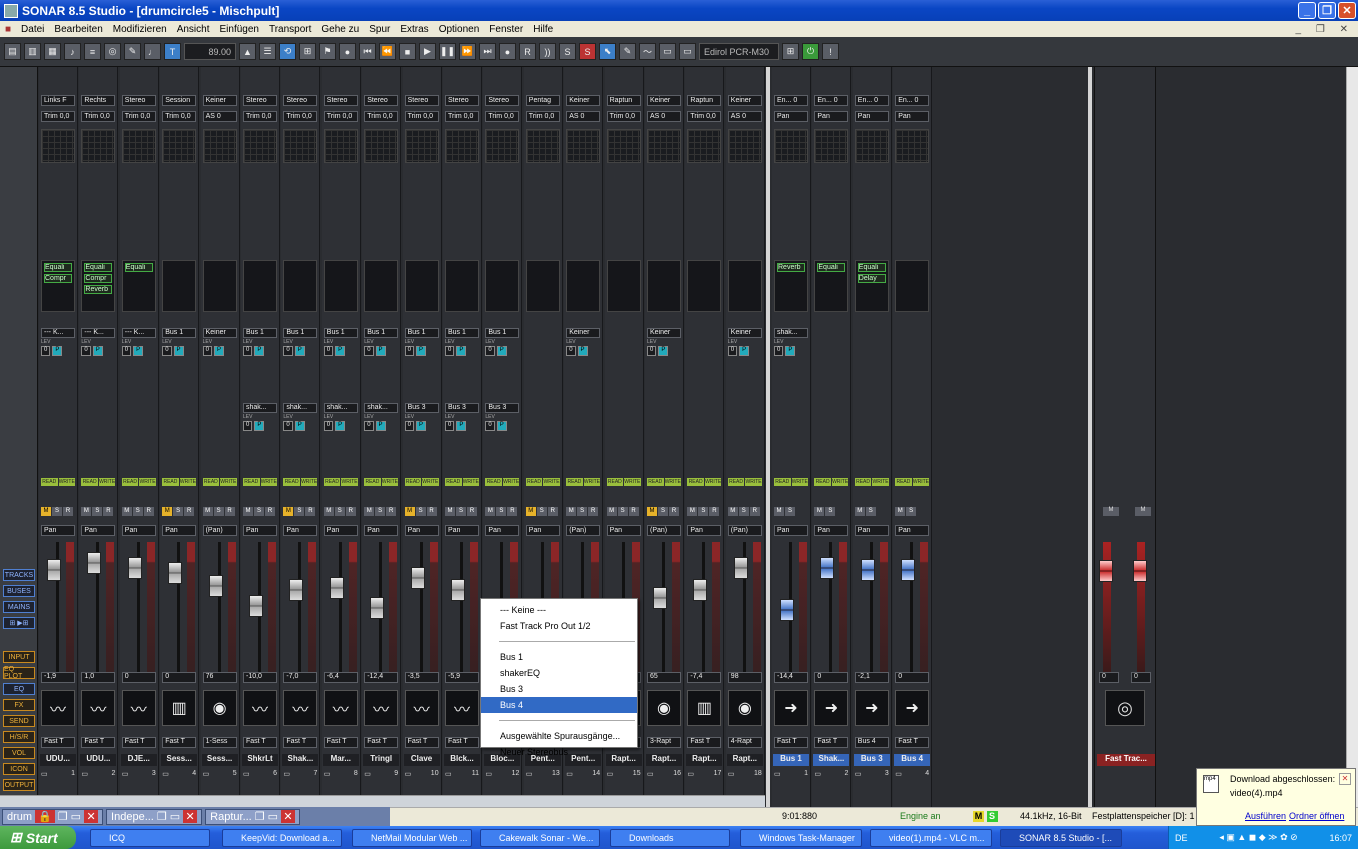 The height and width of the screenshot is (849, 1358). I want to click on task-taskmanager: Windows Task-Manager, so click(801, 838).